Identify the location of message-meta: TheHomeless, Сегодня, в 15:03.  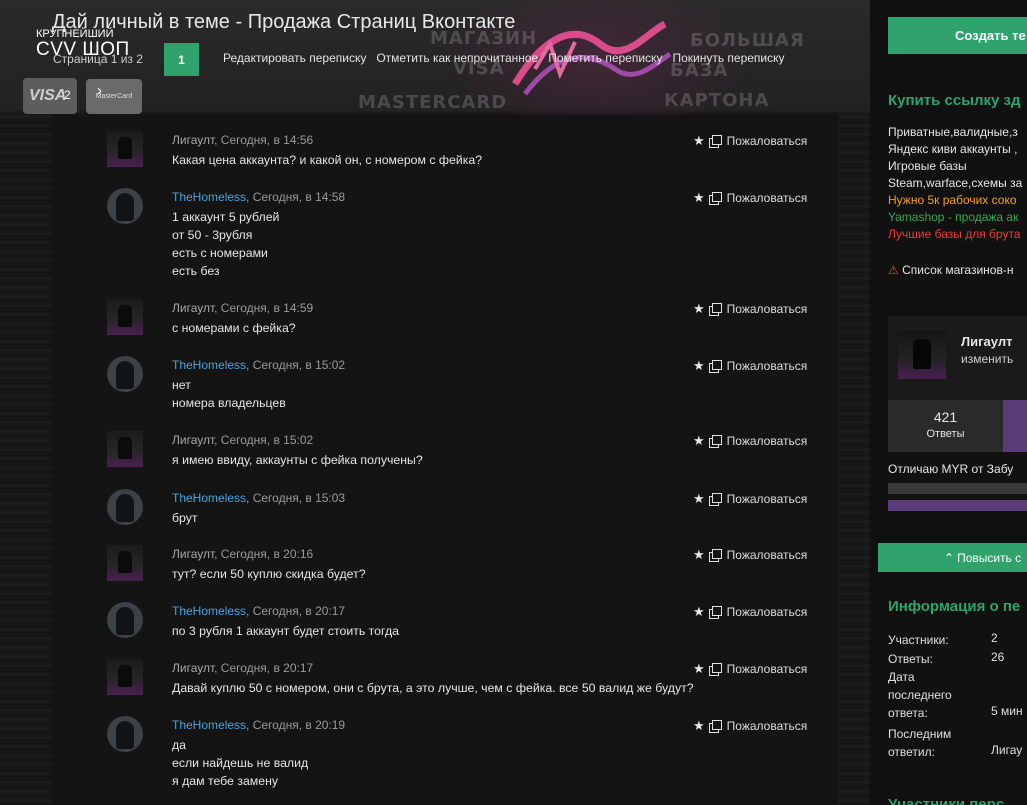
(258, 498).